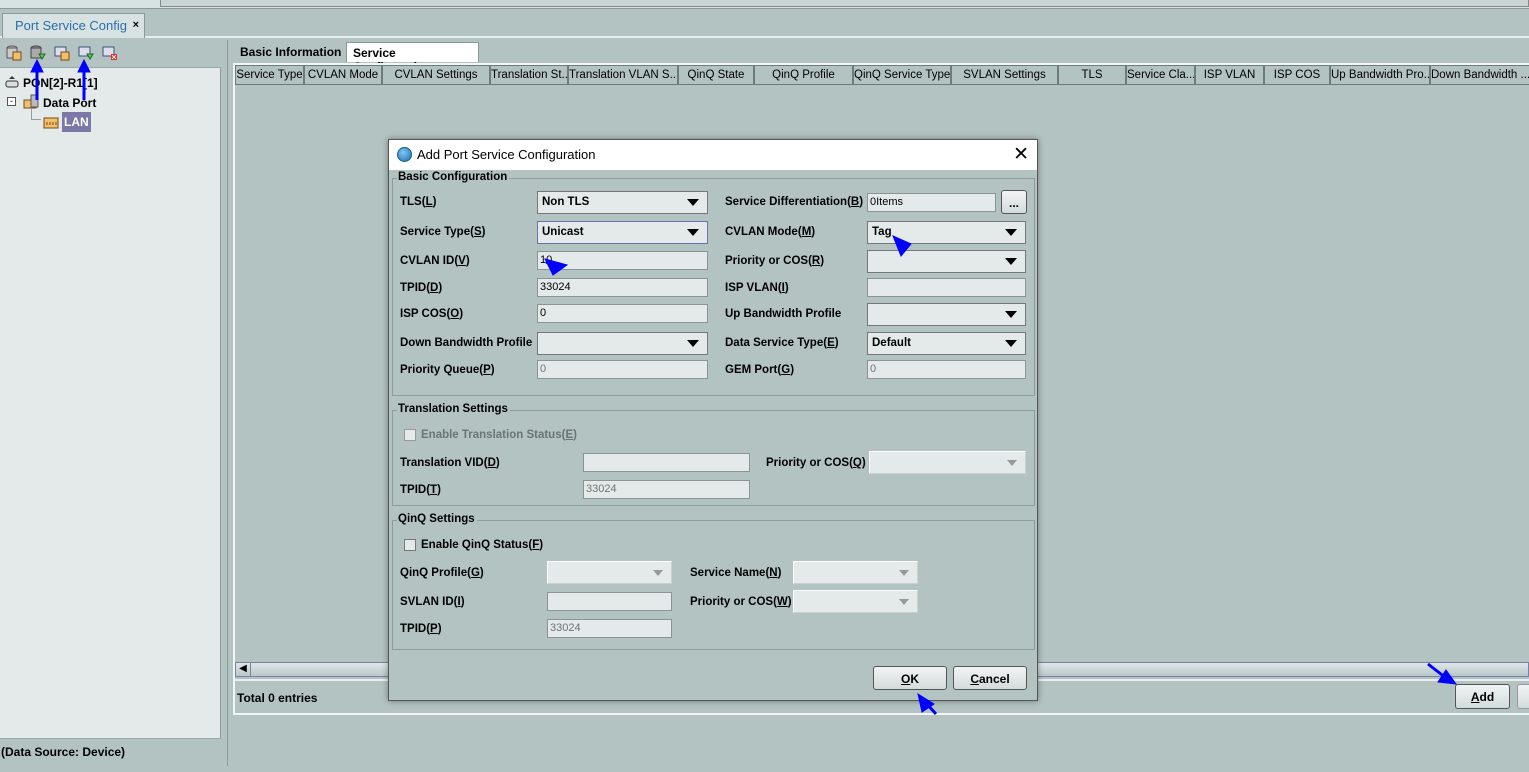  Describe the element at coordinates (453, 409) in the screenshot. I see `group-title: Translation Settings` at that location.